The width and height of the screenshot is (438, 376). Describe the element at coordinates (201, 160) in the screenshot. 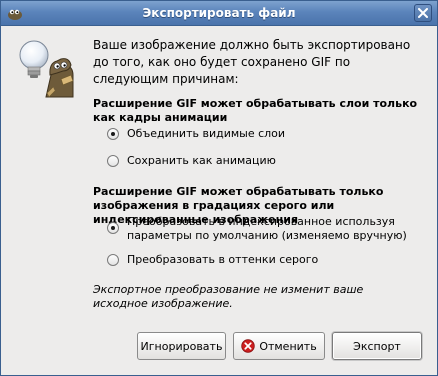

I see `save-as-animation-label: Сохранить как анимацию` at that location.